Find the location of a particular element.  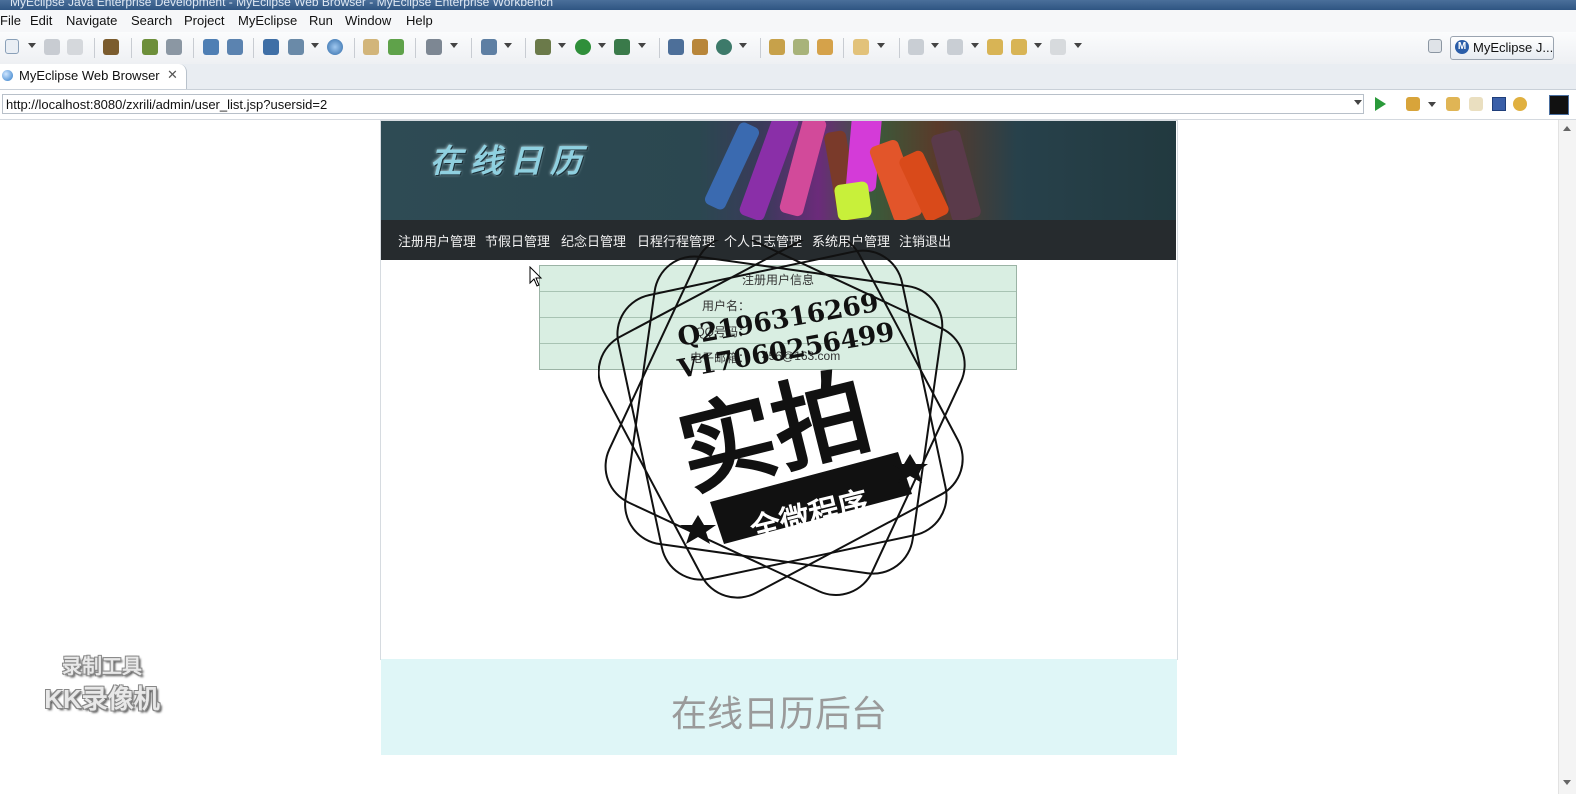

browser-globe-icon is located at coordinates (7, 75).